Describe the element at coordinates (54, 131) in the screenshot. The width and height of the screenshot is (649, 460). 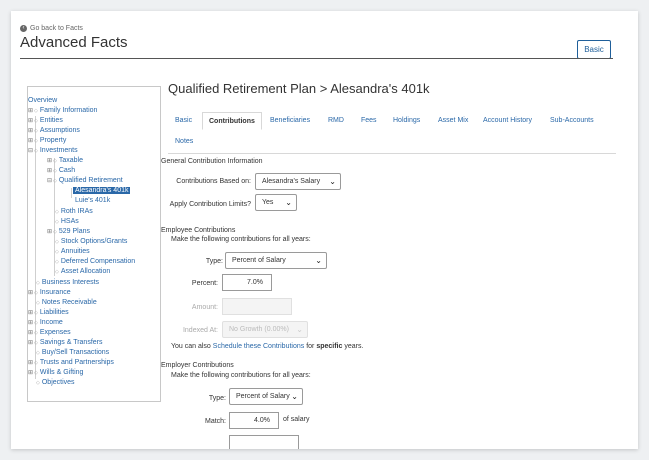
I see `tree-item-assumptions: ⊞◇ Assumptions` at that location.